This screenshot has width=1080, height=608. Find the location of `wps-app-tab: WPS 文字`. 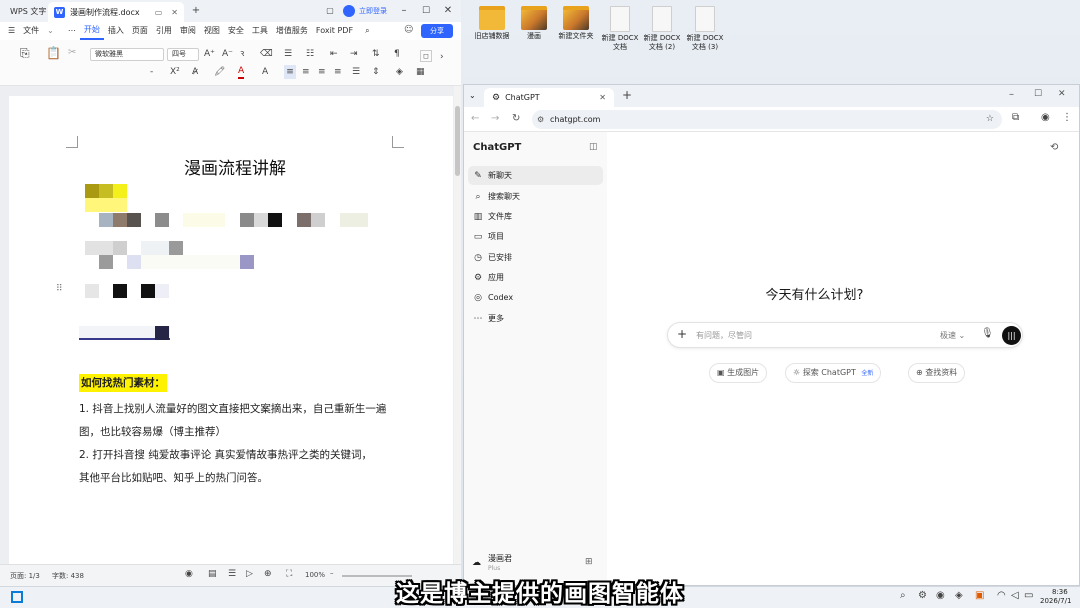

wps-app-tab: WPS 文字 is located at coordinates (28, 11).